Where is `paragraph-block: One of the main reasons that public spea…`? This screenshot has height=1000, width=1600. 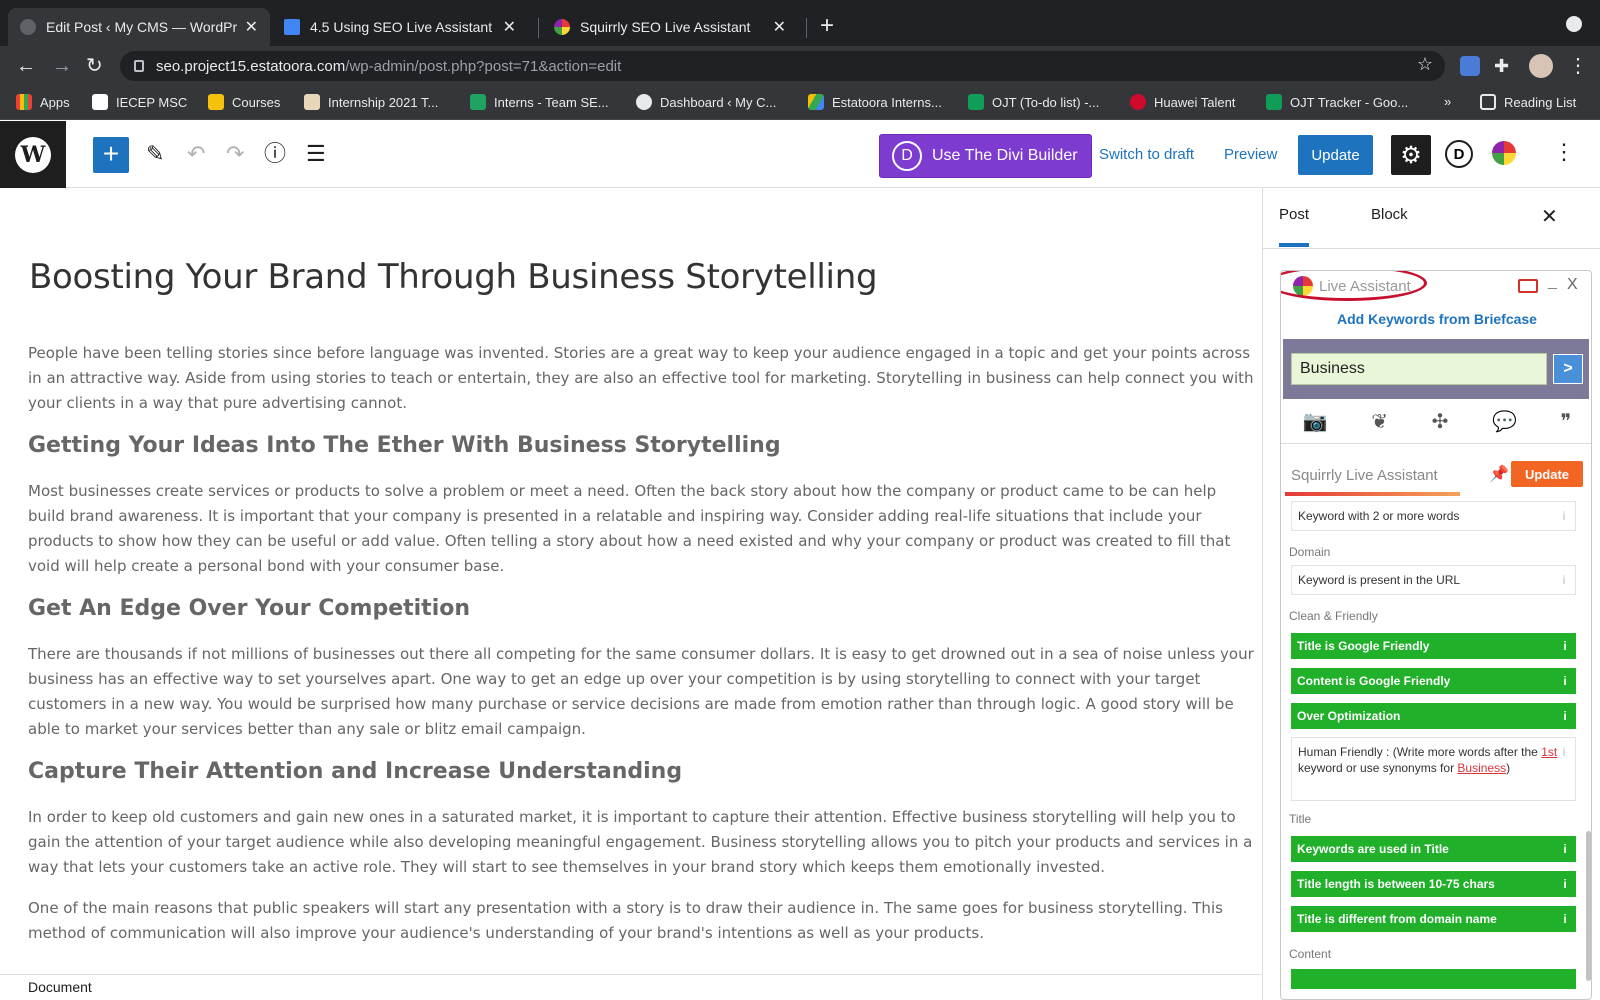
paragraph-block: One of the main reasons that public spea… is located at coordinates (642, 921).